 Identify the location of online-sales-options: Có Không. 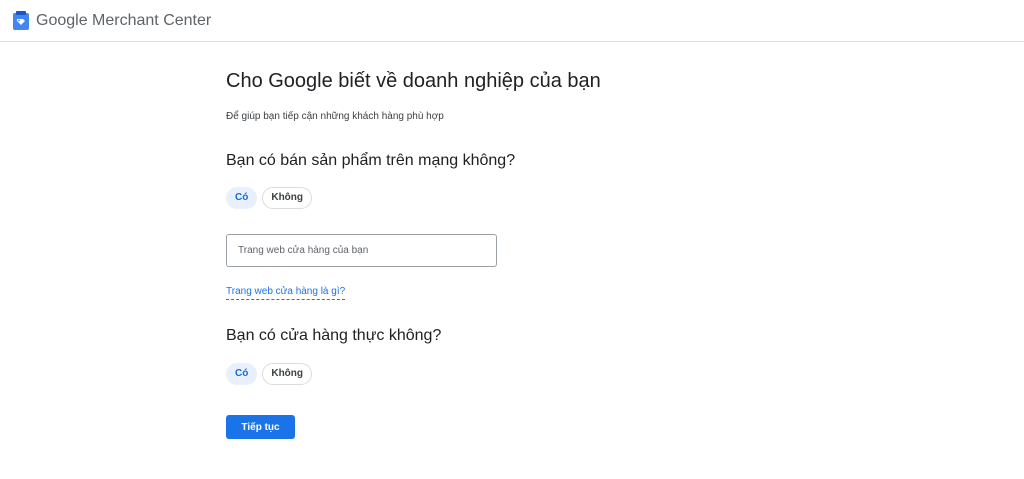
(269, 198).